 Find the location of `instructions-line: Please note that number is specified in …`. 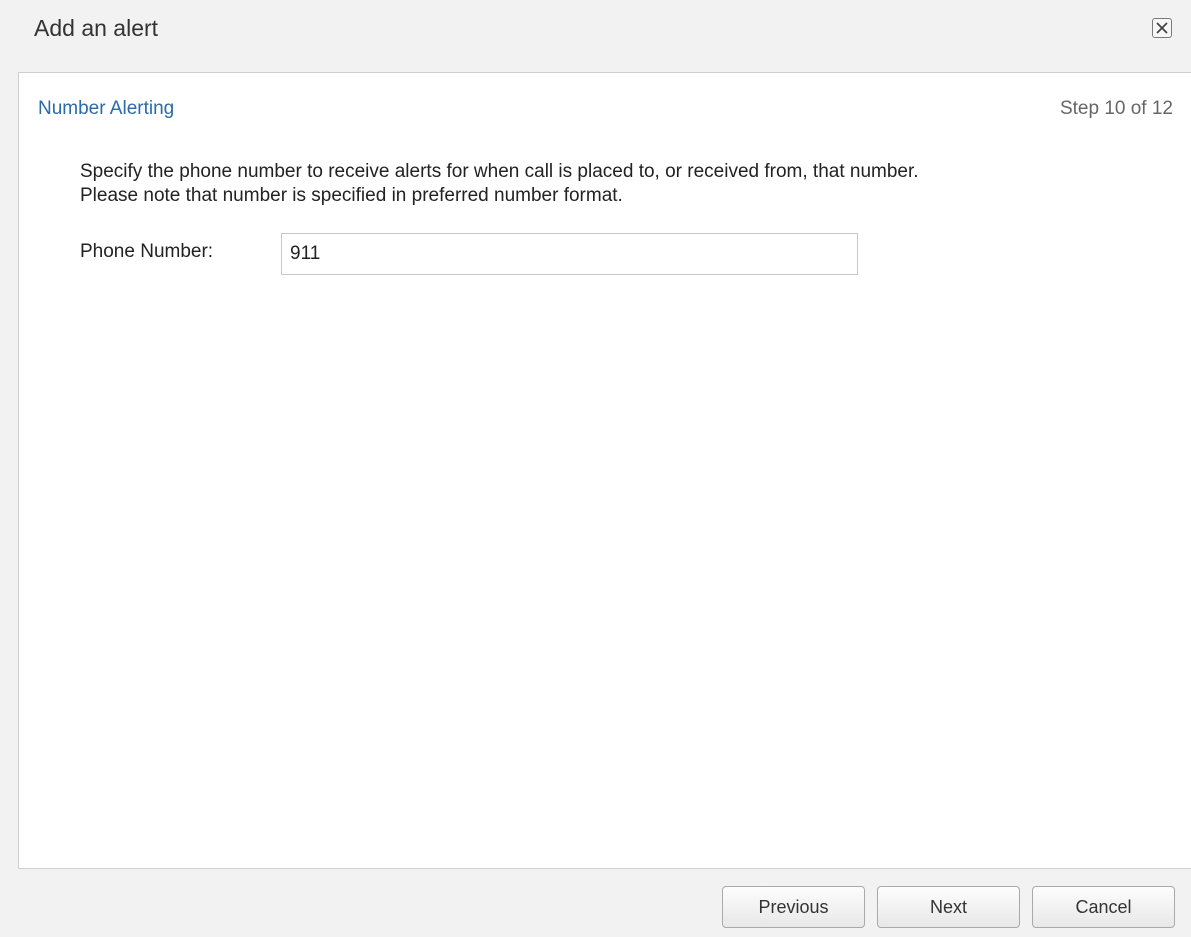

instructions-line: Please note that number is specified in … is located at coordinates (351, 195).